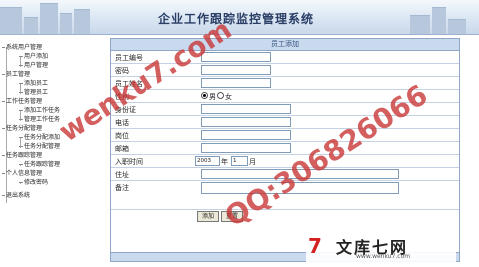 The image size is (479, 267). What do you see at coordinates (315, 246) in the screenshot?
I see `logo-mark: 7` at bounding box center [315, 246].